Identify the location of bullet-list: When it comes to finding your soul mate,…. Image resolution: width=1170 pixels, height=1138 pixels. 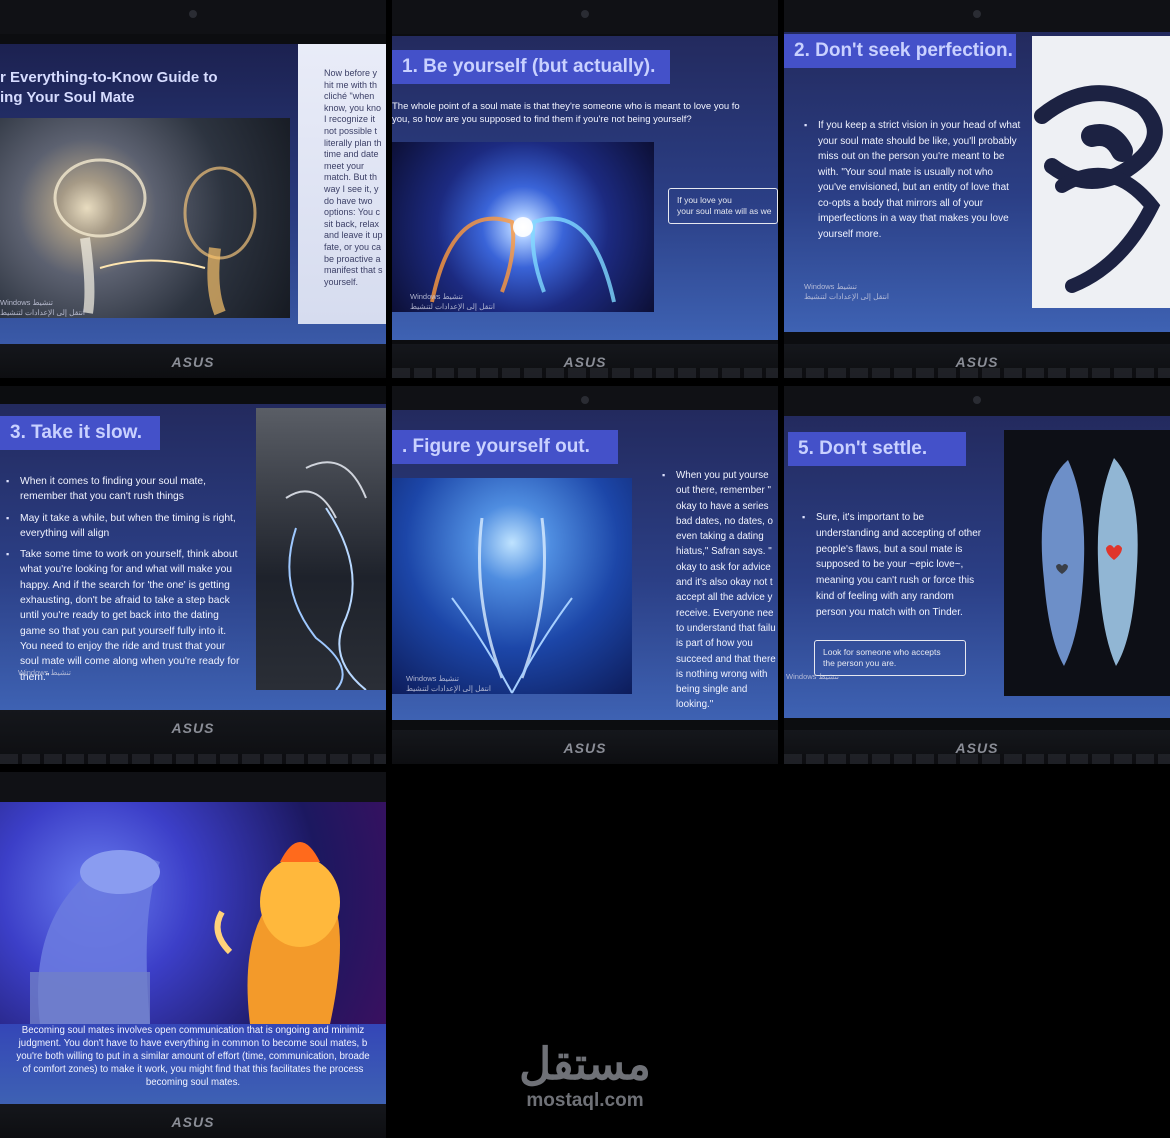
(126, 582).